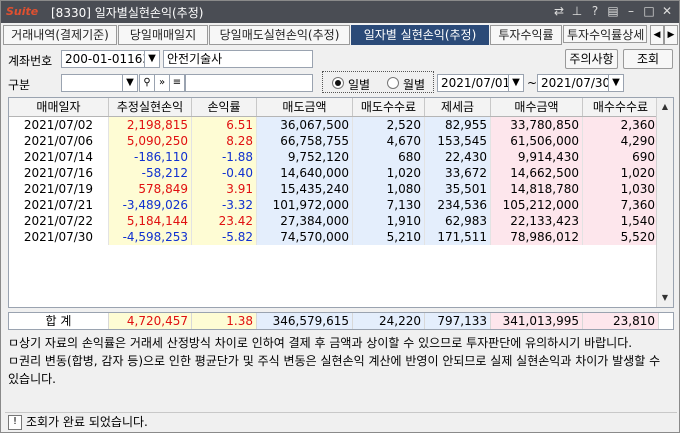  I want to click on tab-next-arrow-icon: ▶, so click(671, 35).